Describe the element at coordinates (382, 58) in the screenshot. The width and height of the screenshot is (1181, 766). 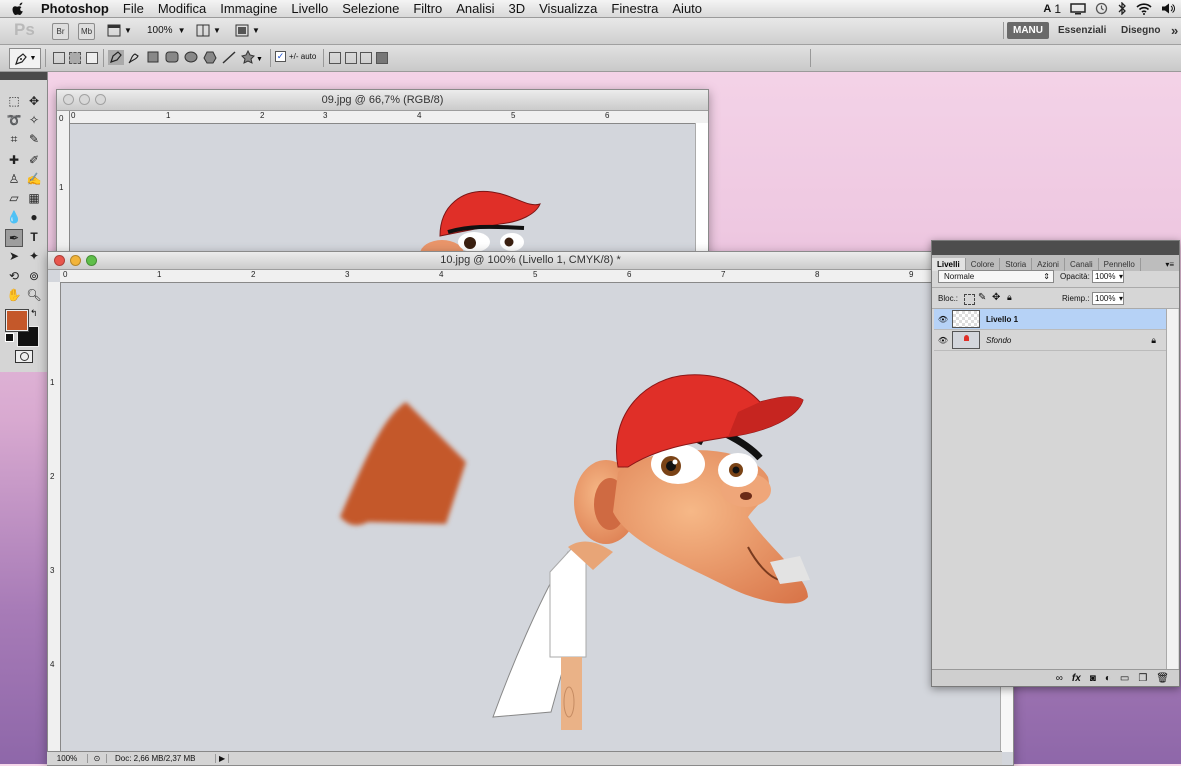
I see `exclude-shape-icon` at that location.